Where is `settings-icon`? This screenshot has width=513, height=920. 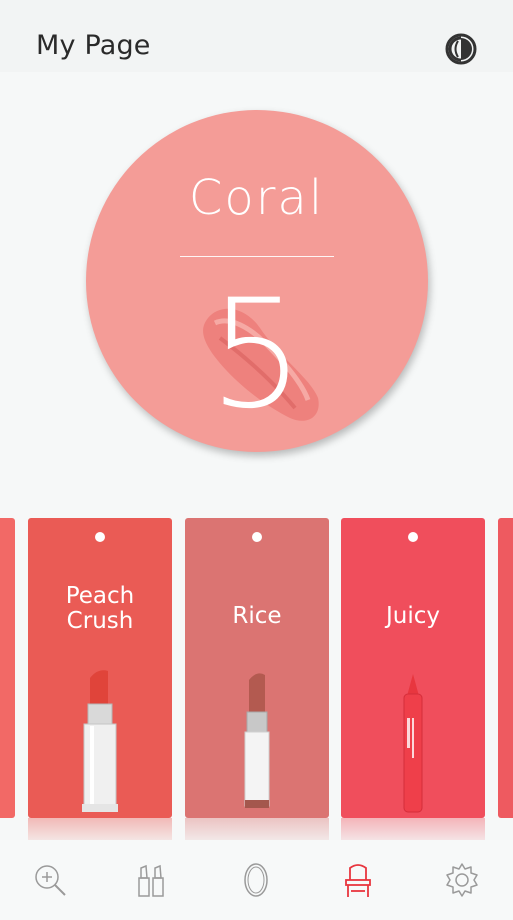 settings-icon is located at coordinates (462, 880).